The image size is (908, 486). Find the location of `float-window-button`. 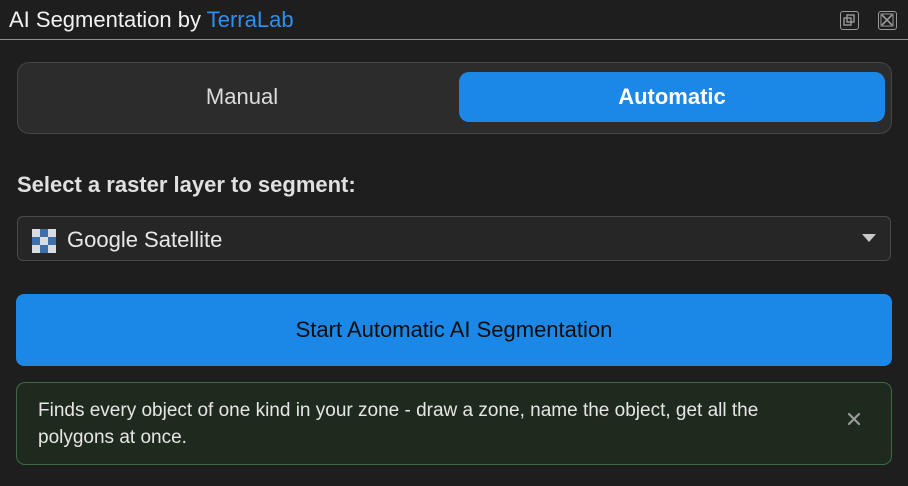

float-window-button is located at coordinates (849, 20).